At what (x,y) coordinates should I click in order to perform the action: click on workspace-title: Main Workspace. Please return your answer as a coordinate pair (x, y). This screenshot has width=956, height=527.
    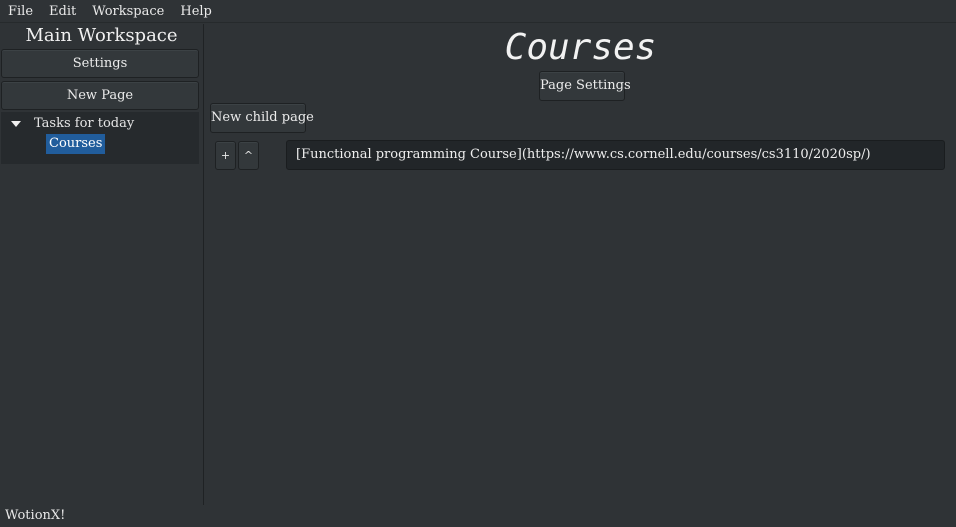
    Looking at the image, I should click on (101, 35).